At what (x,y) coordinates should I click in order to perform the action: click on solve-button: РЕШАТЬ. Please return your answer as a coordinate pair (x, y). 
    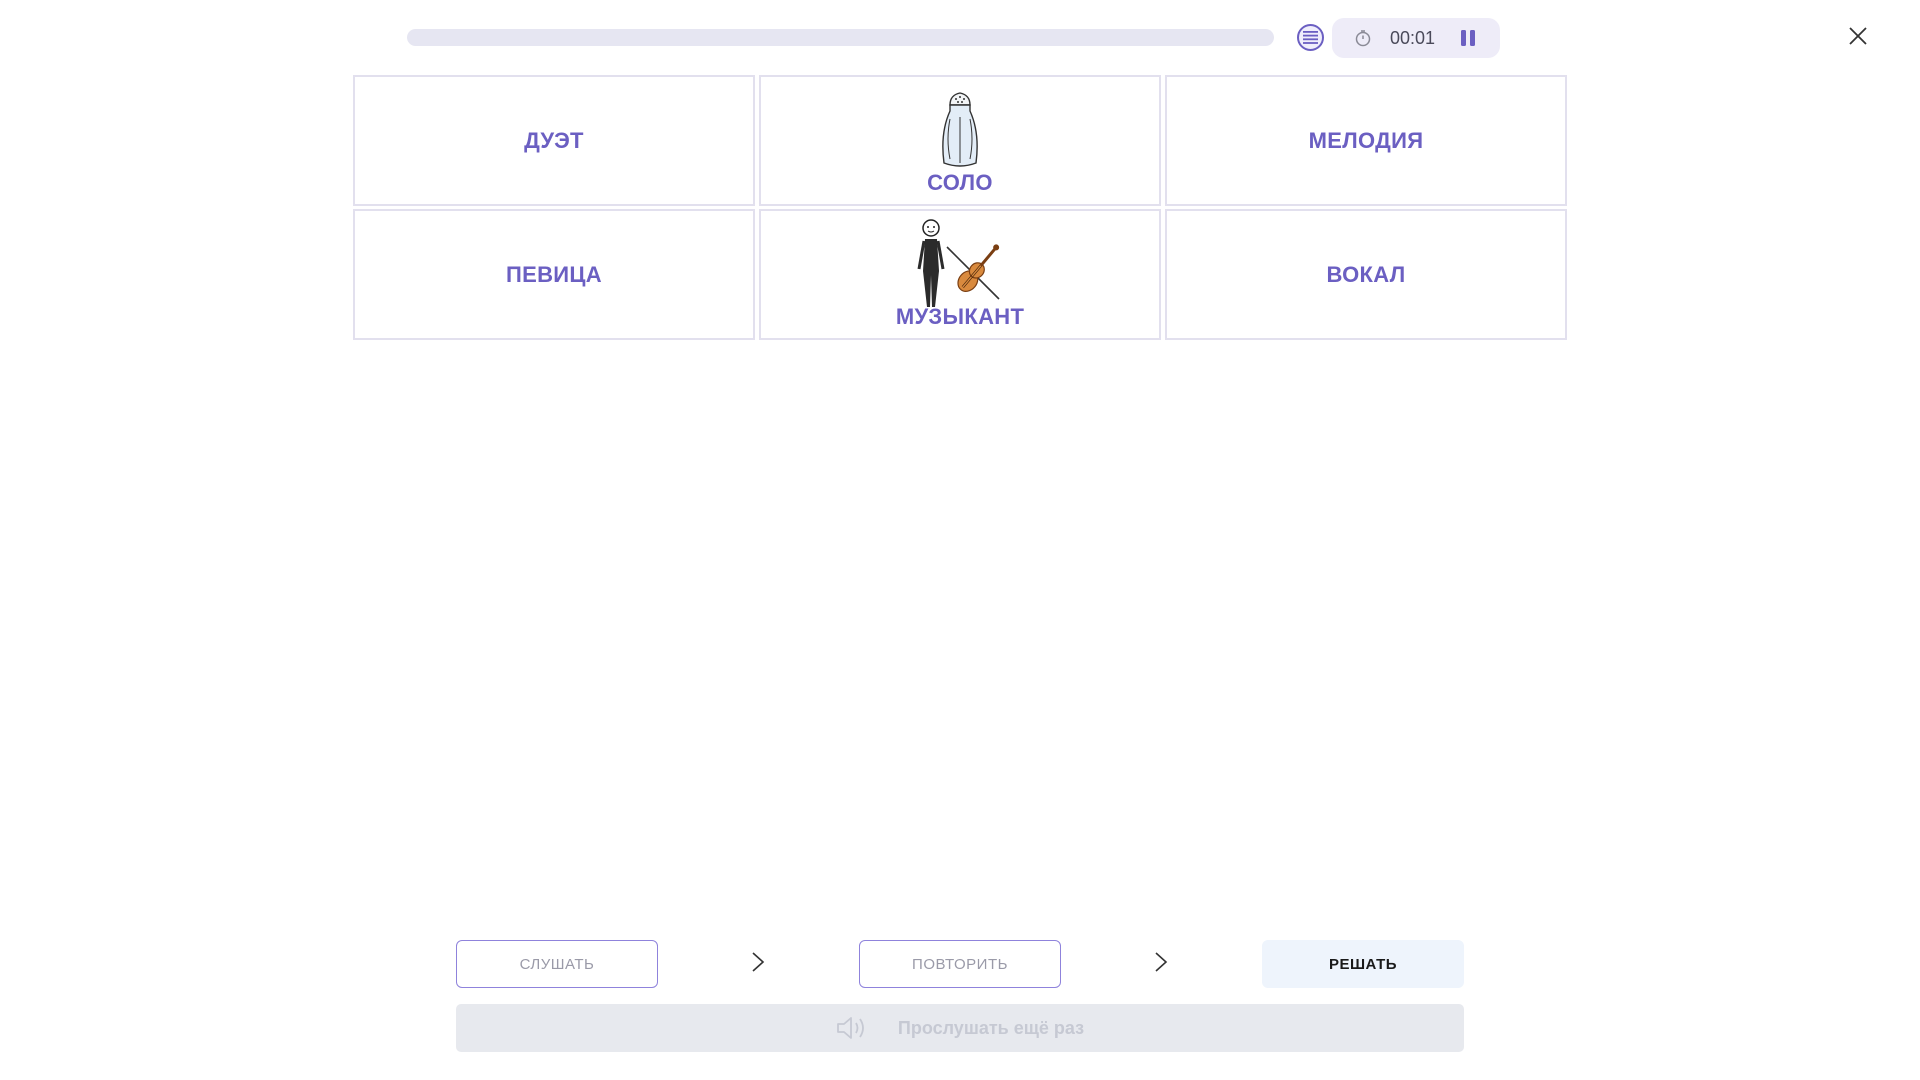
    Looking at the image, I should click on (1363, 964).